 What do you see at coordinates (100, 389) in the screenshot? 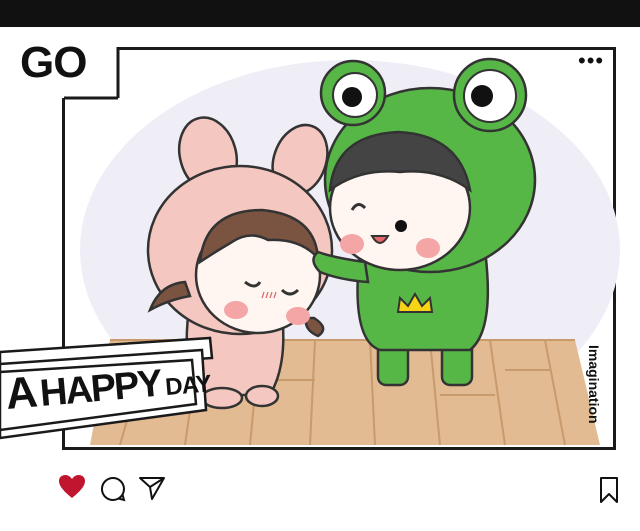
I see `banner-word-happy: HAPPY` at bounding box center [100, 389].